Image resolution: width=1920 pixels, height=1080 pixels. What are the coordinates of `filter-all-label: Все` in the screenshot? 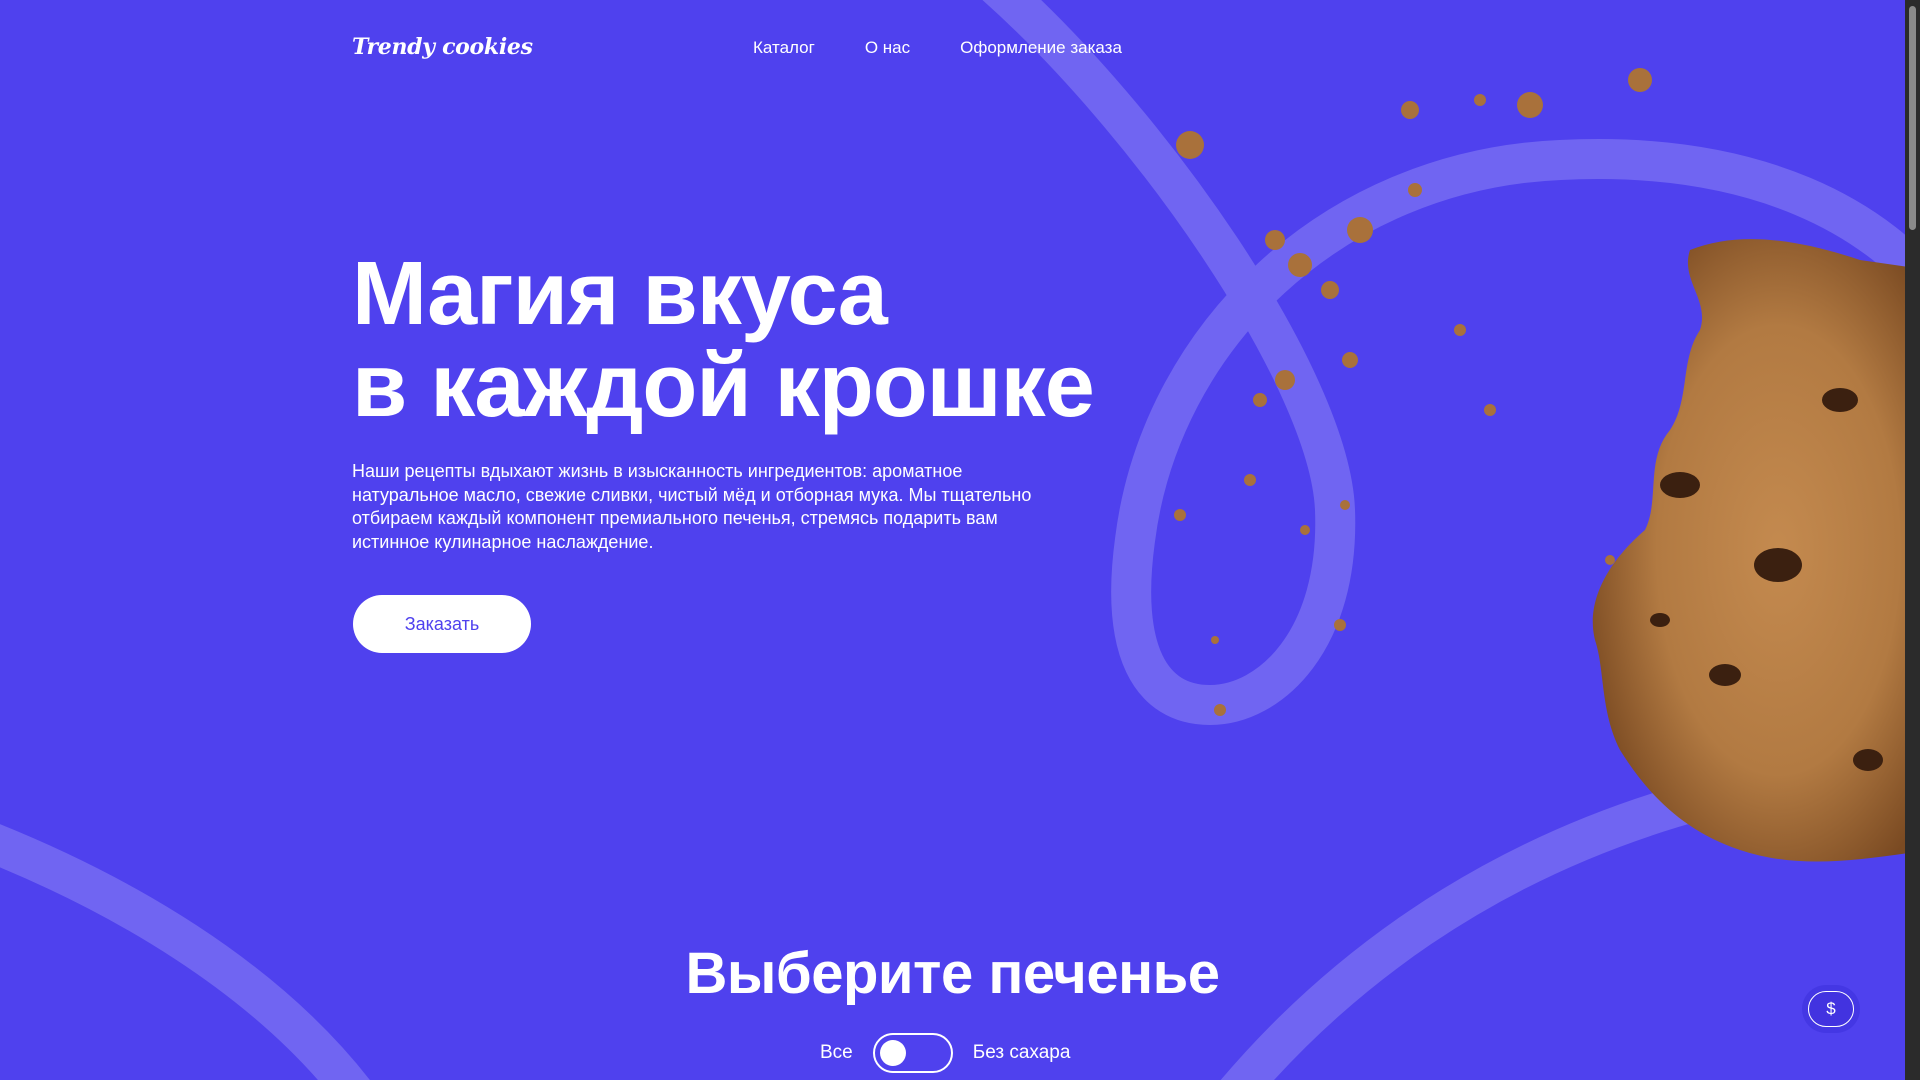 It's located at (836, 1053).